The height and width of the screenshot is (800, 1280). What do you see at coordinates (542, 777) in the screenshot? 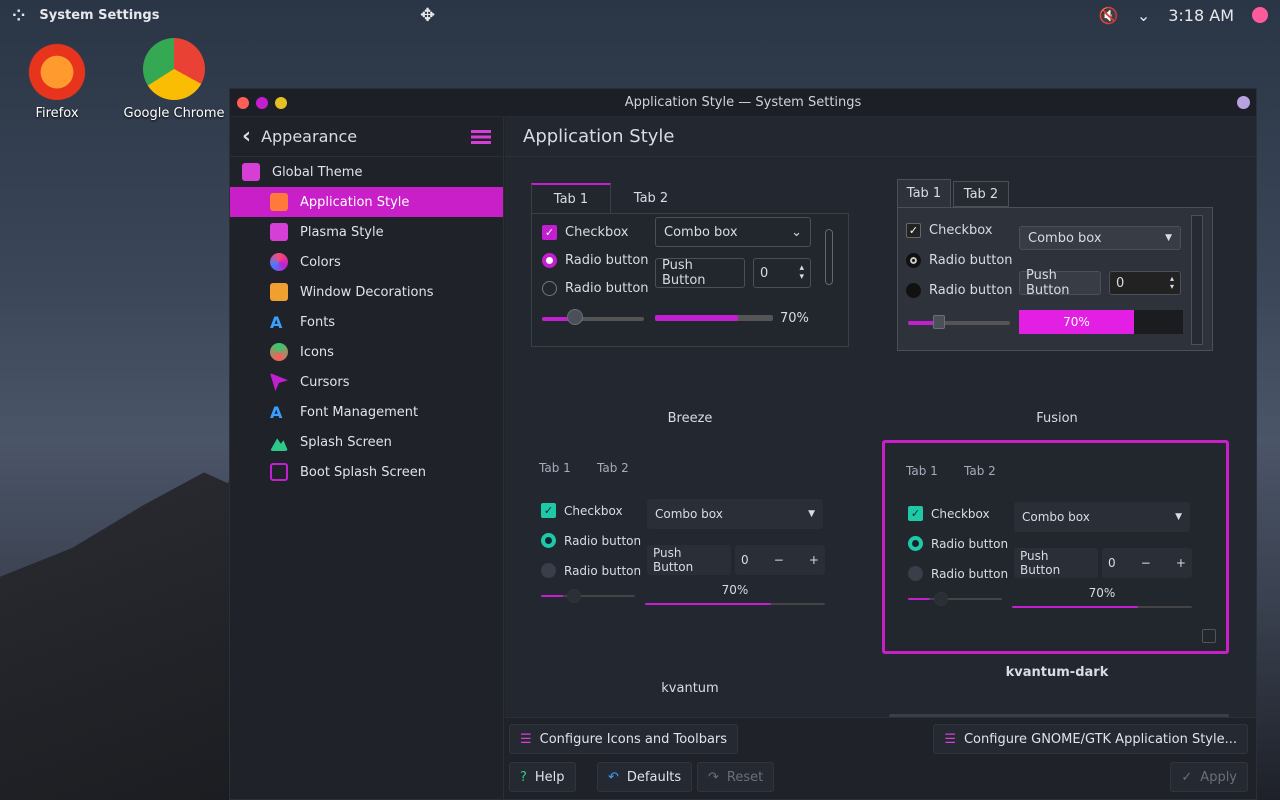
I see `help-button: ? Help` at bounding box center [542, 777].